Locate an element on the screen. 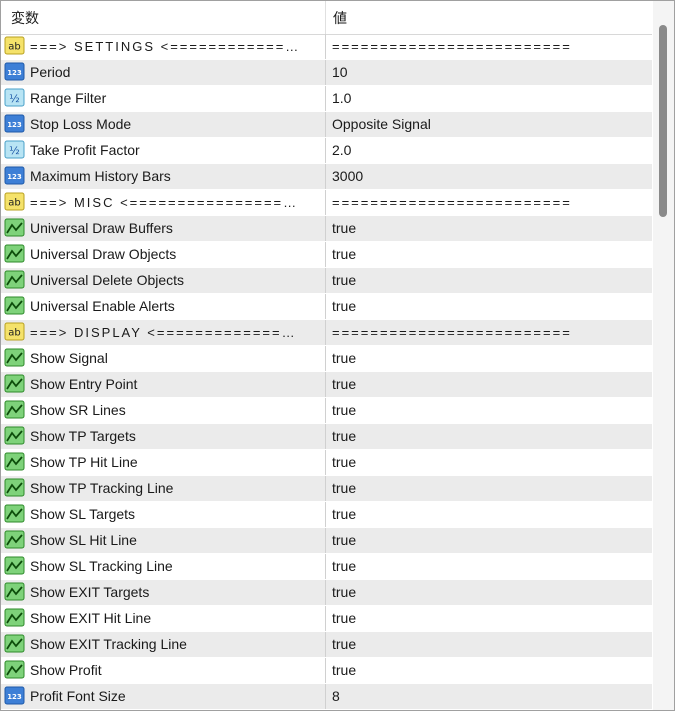  parameter-row: 123 Profit Font Size 8 is located at coordinates (326, 697).